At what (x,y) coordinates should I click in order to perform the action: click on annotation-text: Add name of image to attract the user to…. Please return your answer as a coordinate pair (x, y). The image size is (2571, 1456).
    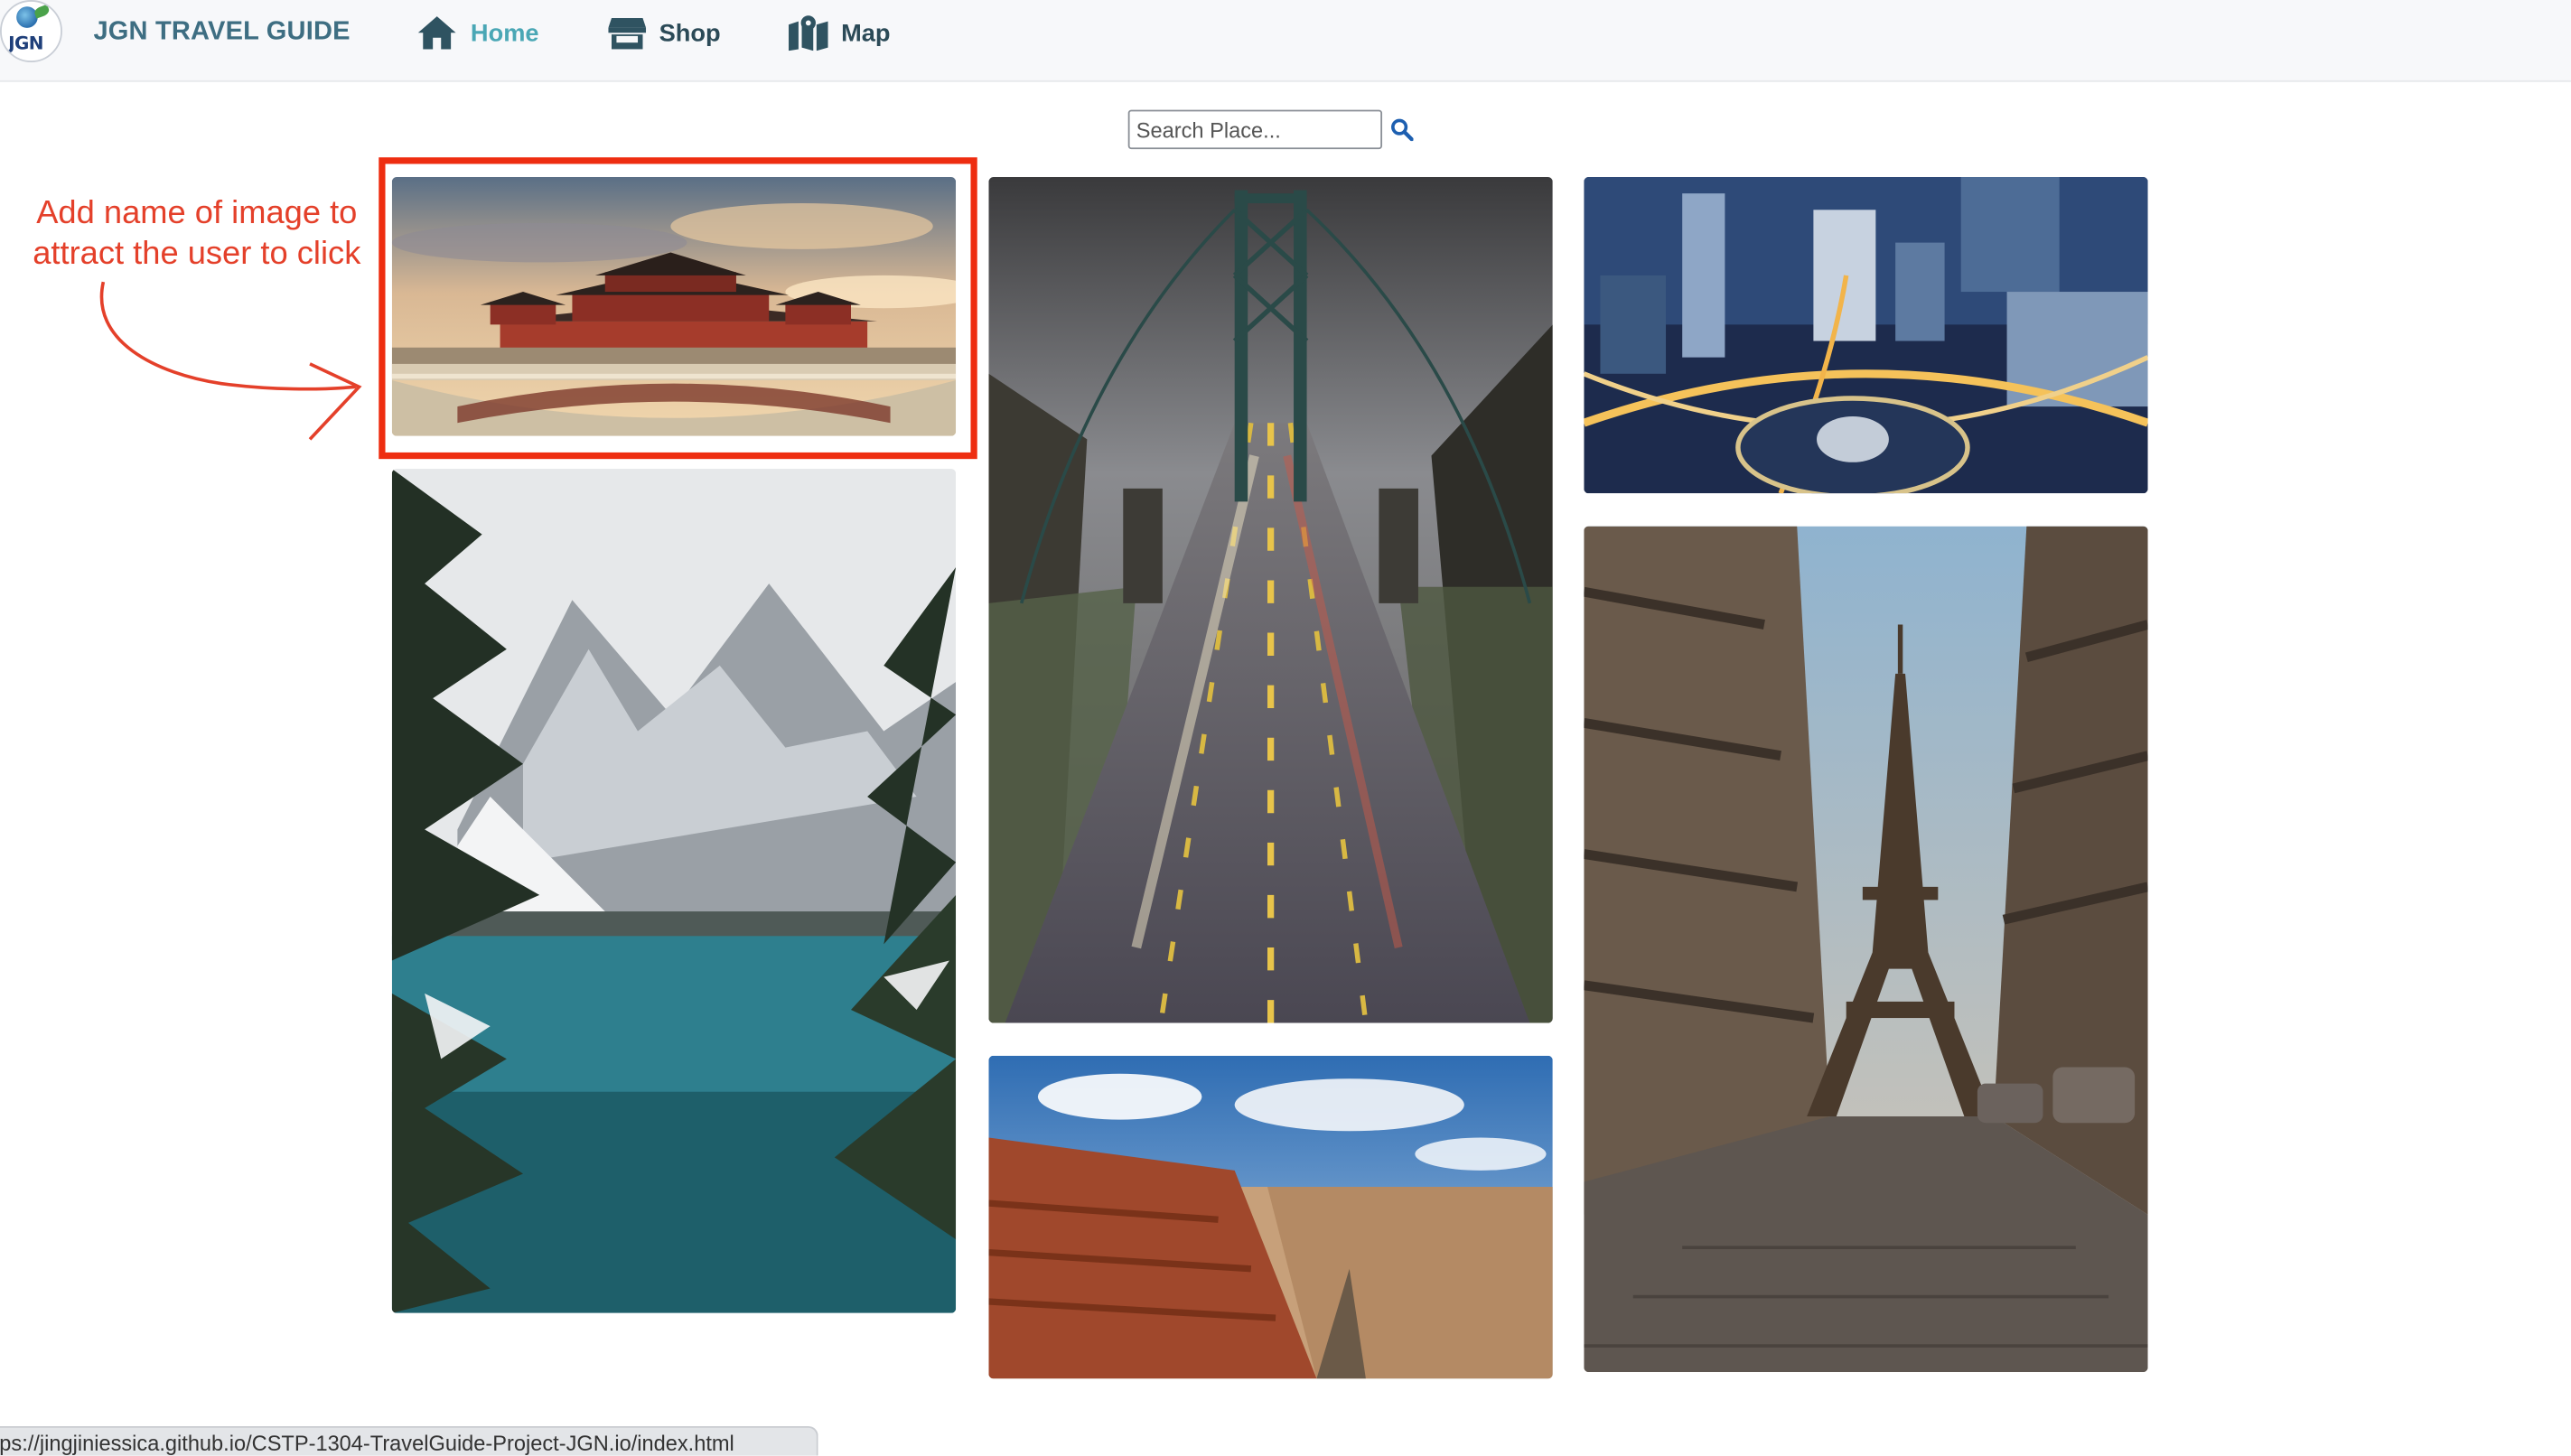
    Looking at the image, I should click on (197, 234).